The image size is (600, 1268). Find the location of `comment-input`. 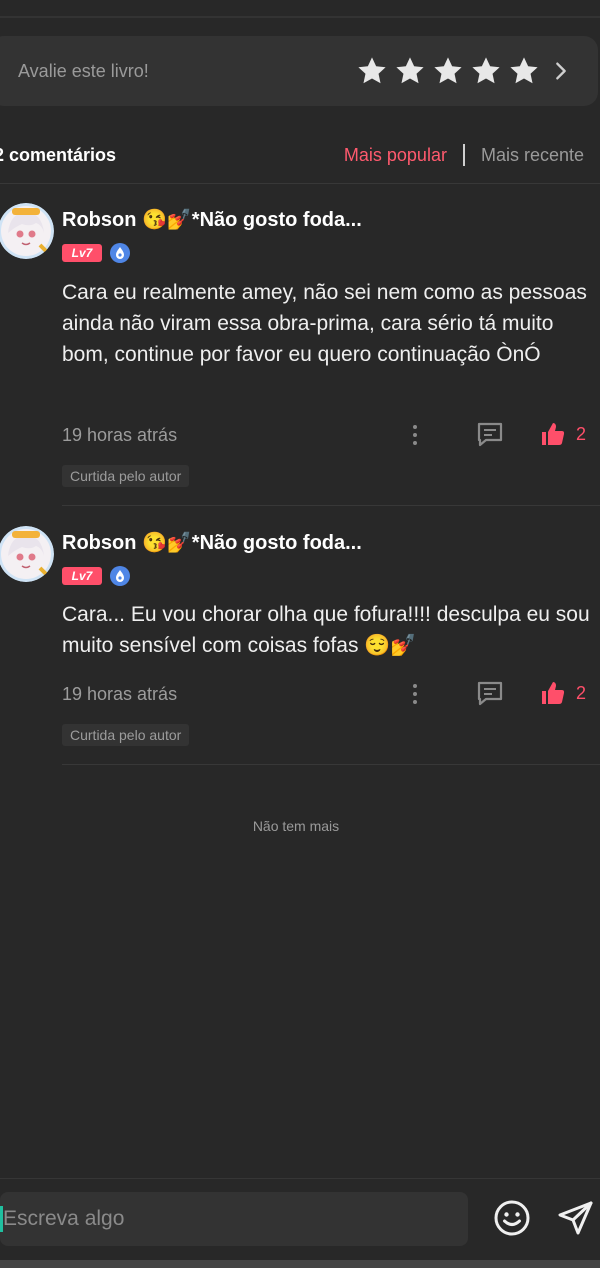

comment-input is located at coordinates (223, 1219).